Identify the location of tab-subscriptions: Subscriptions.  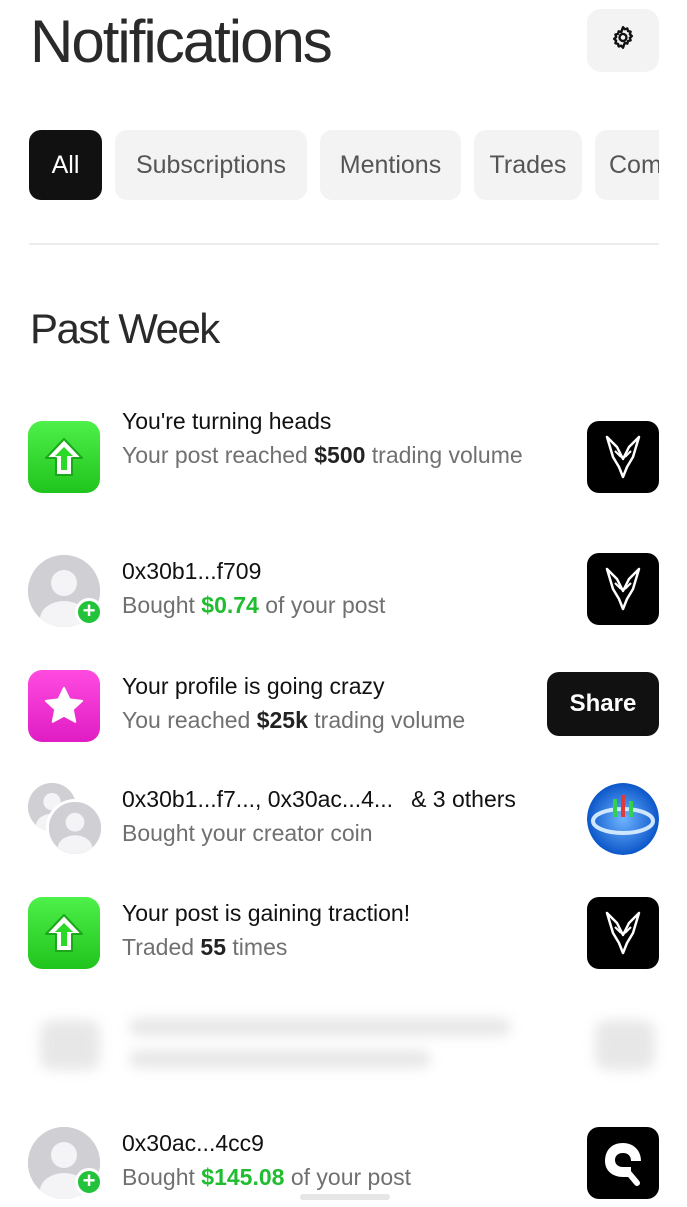
(211, 165).